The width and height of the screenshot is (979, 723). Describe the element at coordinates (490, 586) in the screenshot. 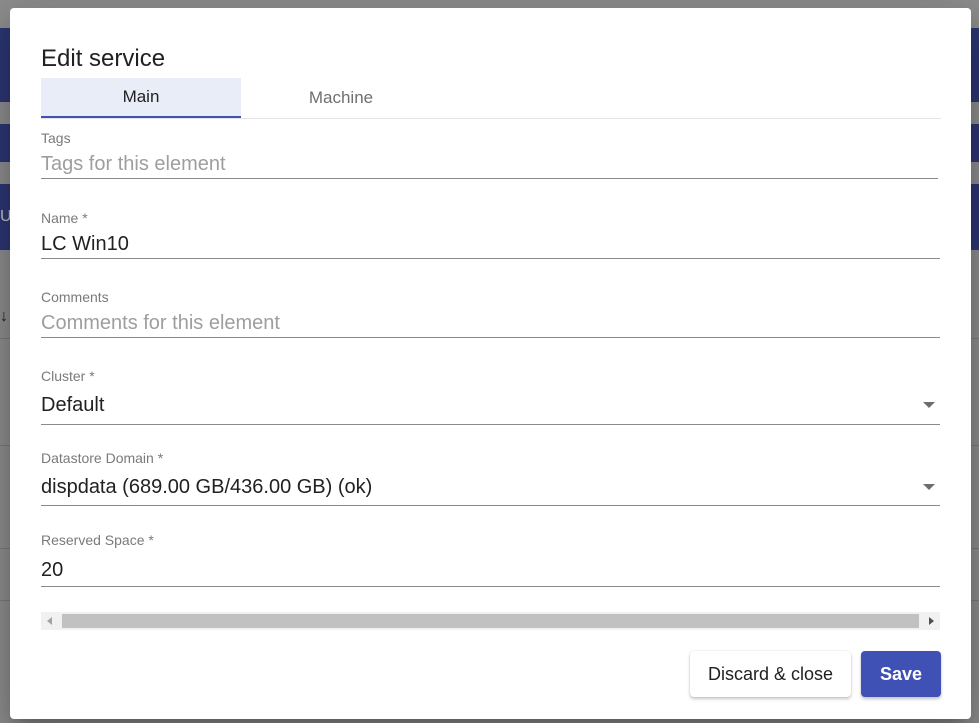

I see `reserved-space-underline` at that location.